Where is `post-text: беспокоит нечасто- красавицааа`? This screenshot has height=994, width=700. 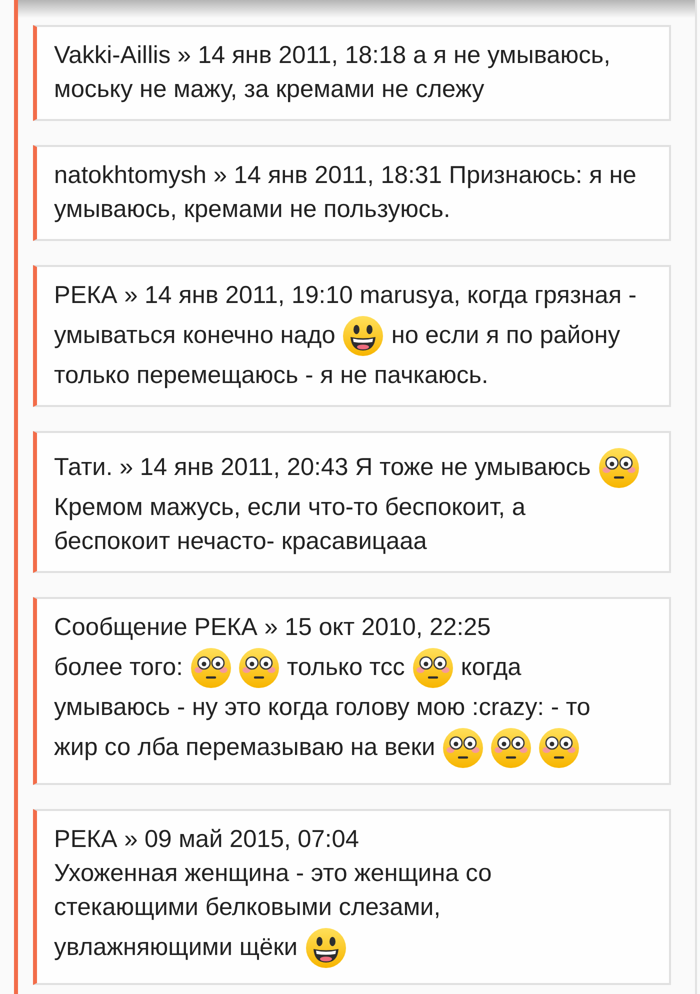 post-text: беспокоит нечасто- красавицааа is located at coordinates (240, 542).